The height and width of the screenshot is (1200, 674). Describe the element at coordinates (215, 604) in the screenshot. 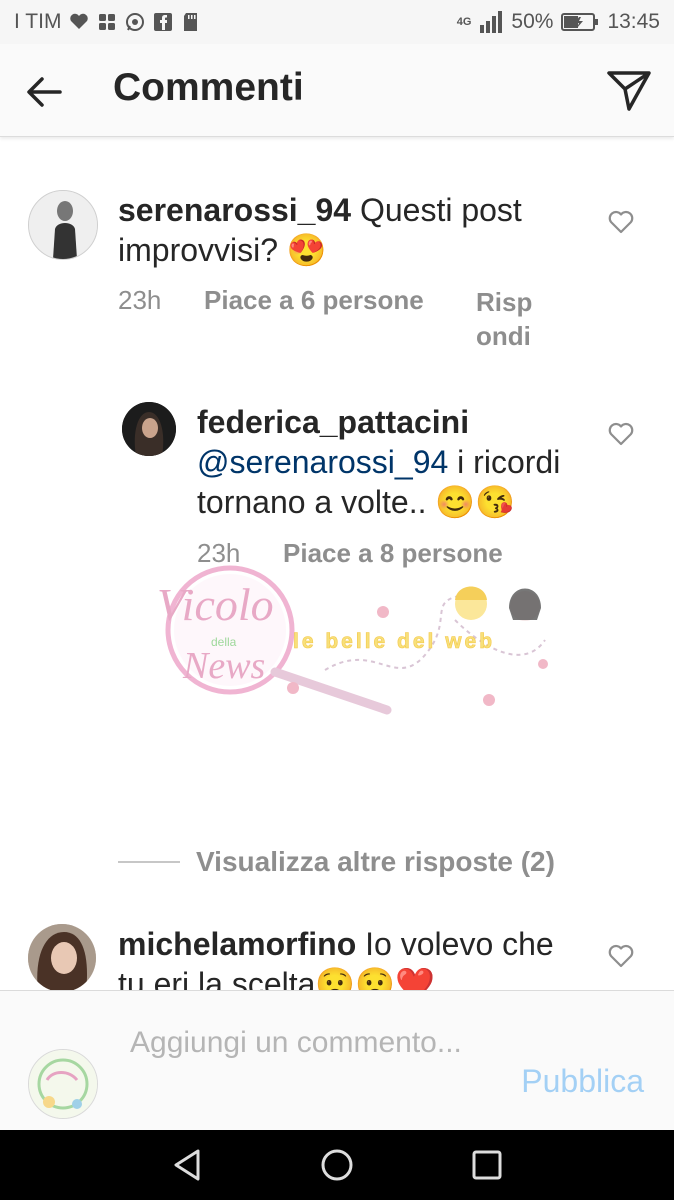

I see `watermark-brand-1: Vicolo` at that location.